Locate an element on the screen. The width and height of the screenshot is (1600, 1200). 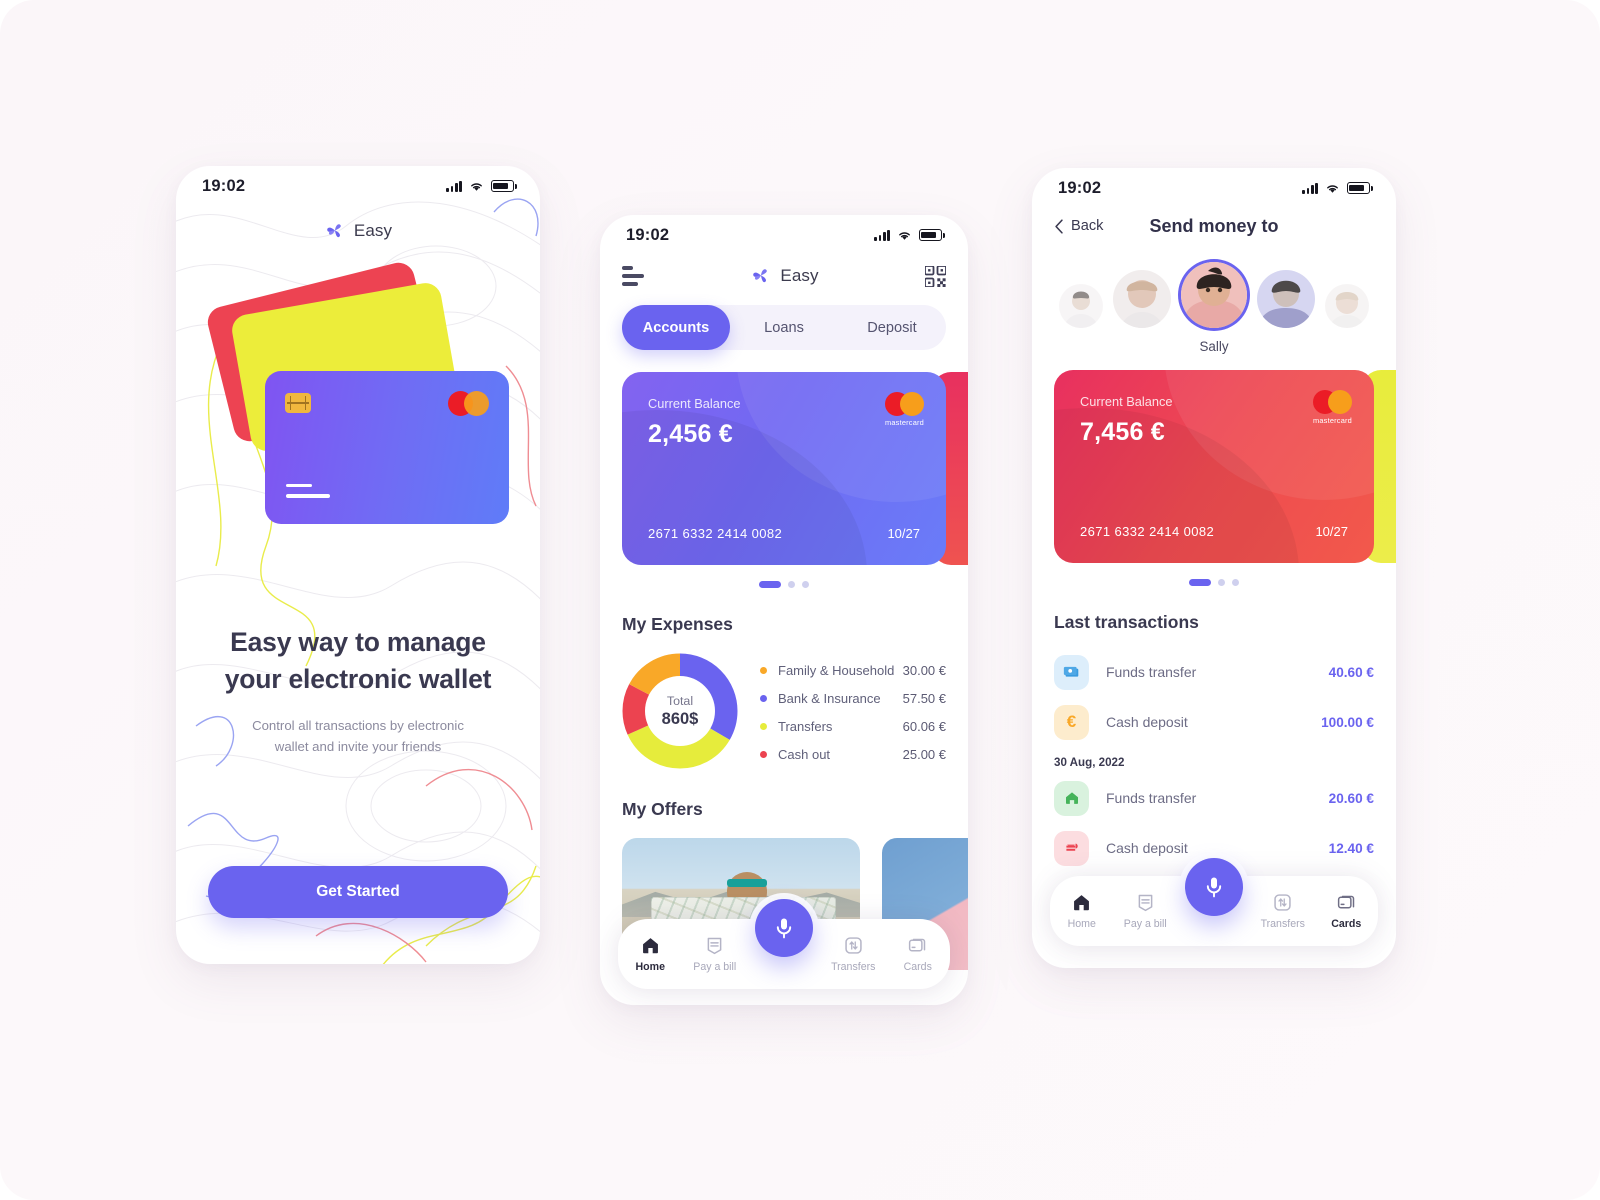
donut-center: Total 860$ is located at coordinates (680, 711).